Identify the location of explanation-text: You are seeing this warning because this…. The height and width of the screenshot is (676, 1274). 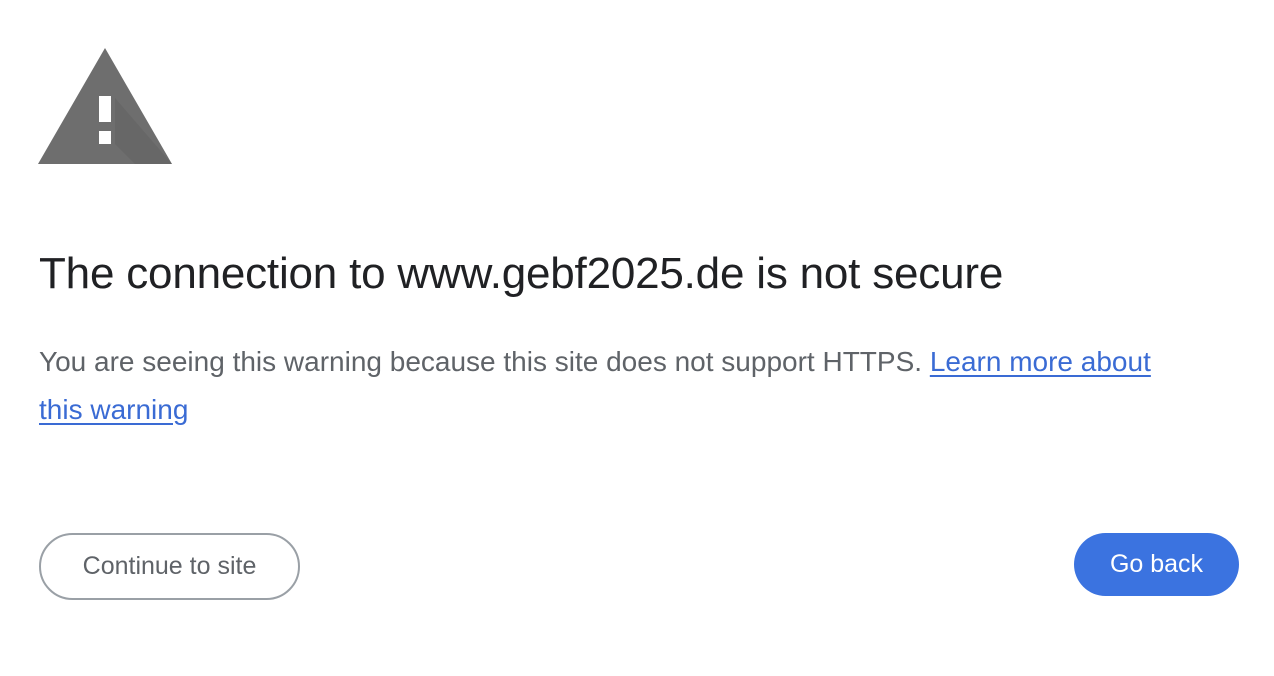
(481, 361).